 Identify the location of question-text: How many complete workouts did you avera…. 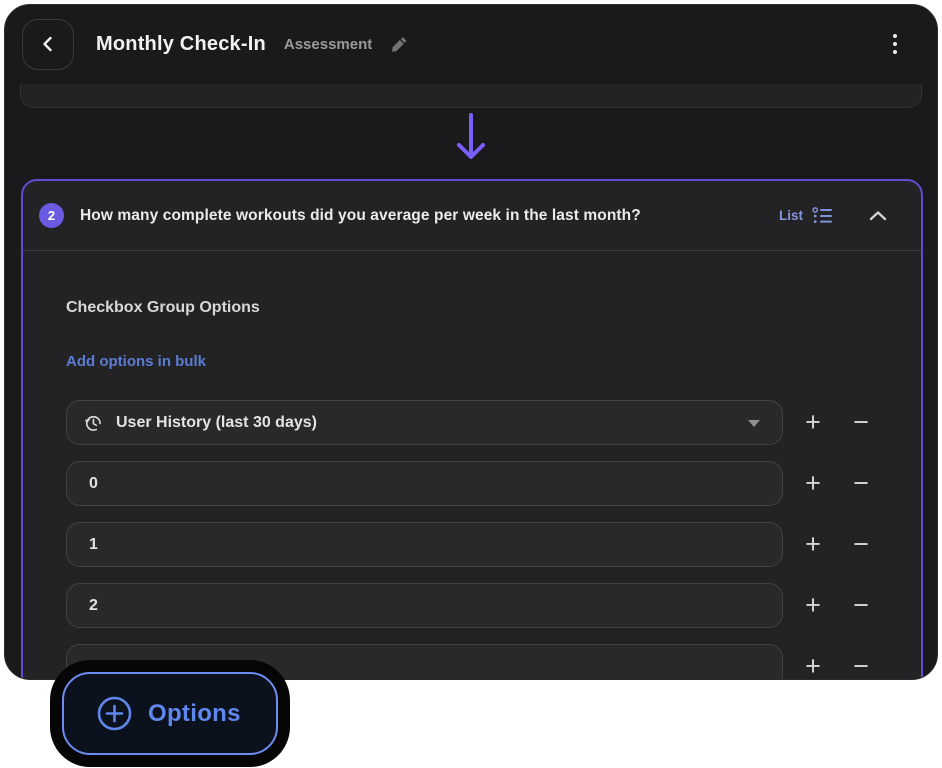
(360, 215).